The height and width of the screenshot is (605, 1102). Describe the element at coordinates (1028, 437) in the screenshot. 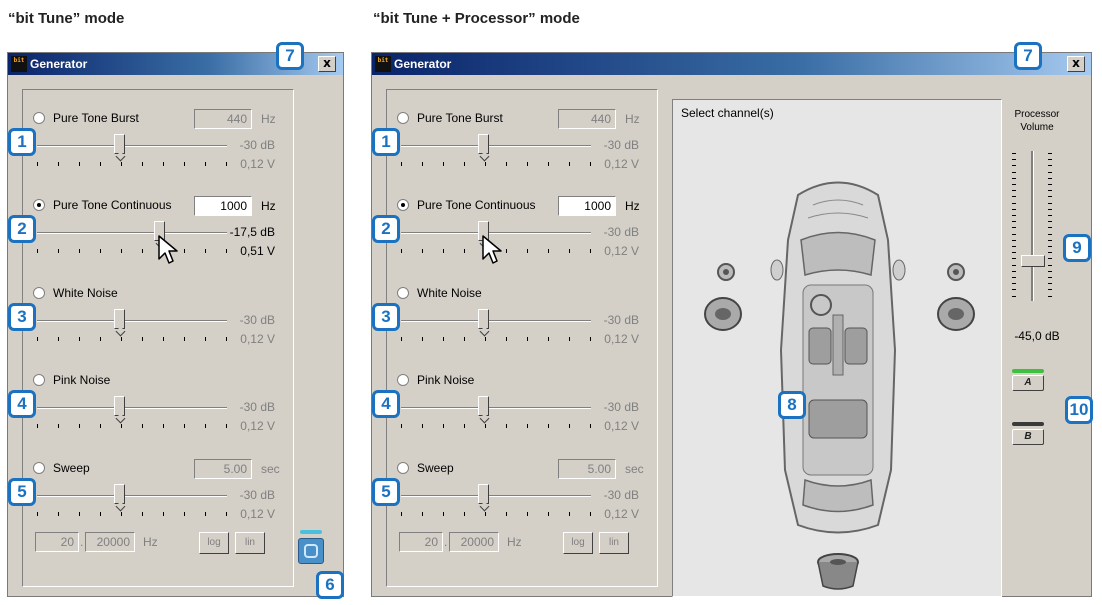

I see `preset-b-button: B` at that location.